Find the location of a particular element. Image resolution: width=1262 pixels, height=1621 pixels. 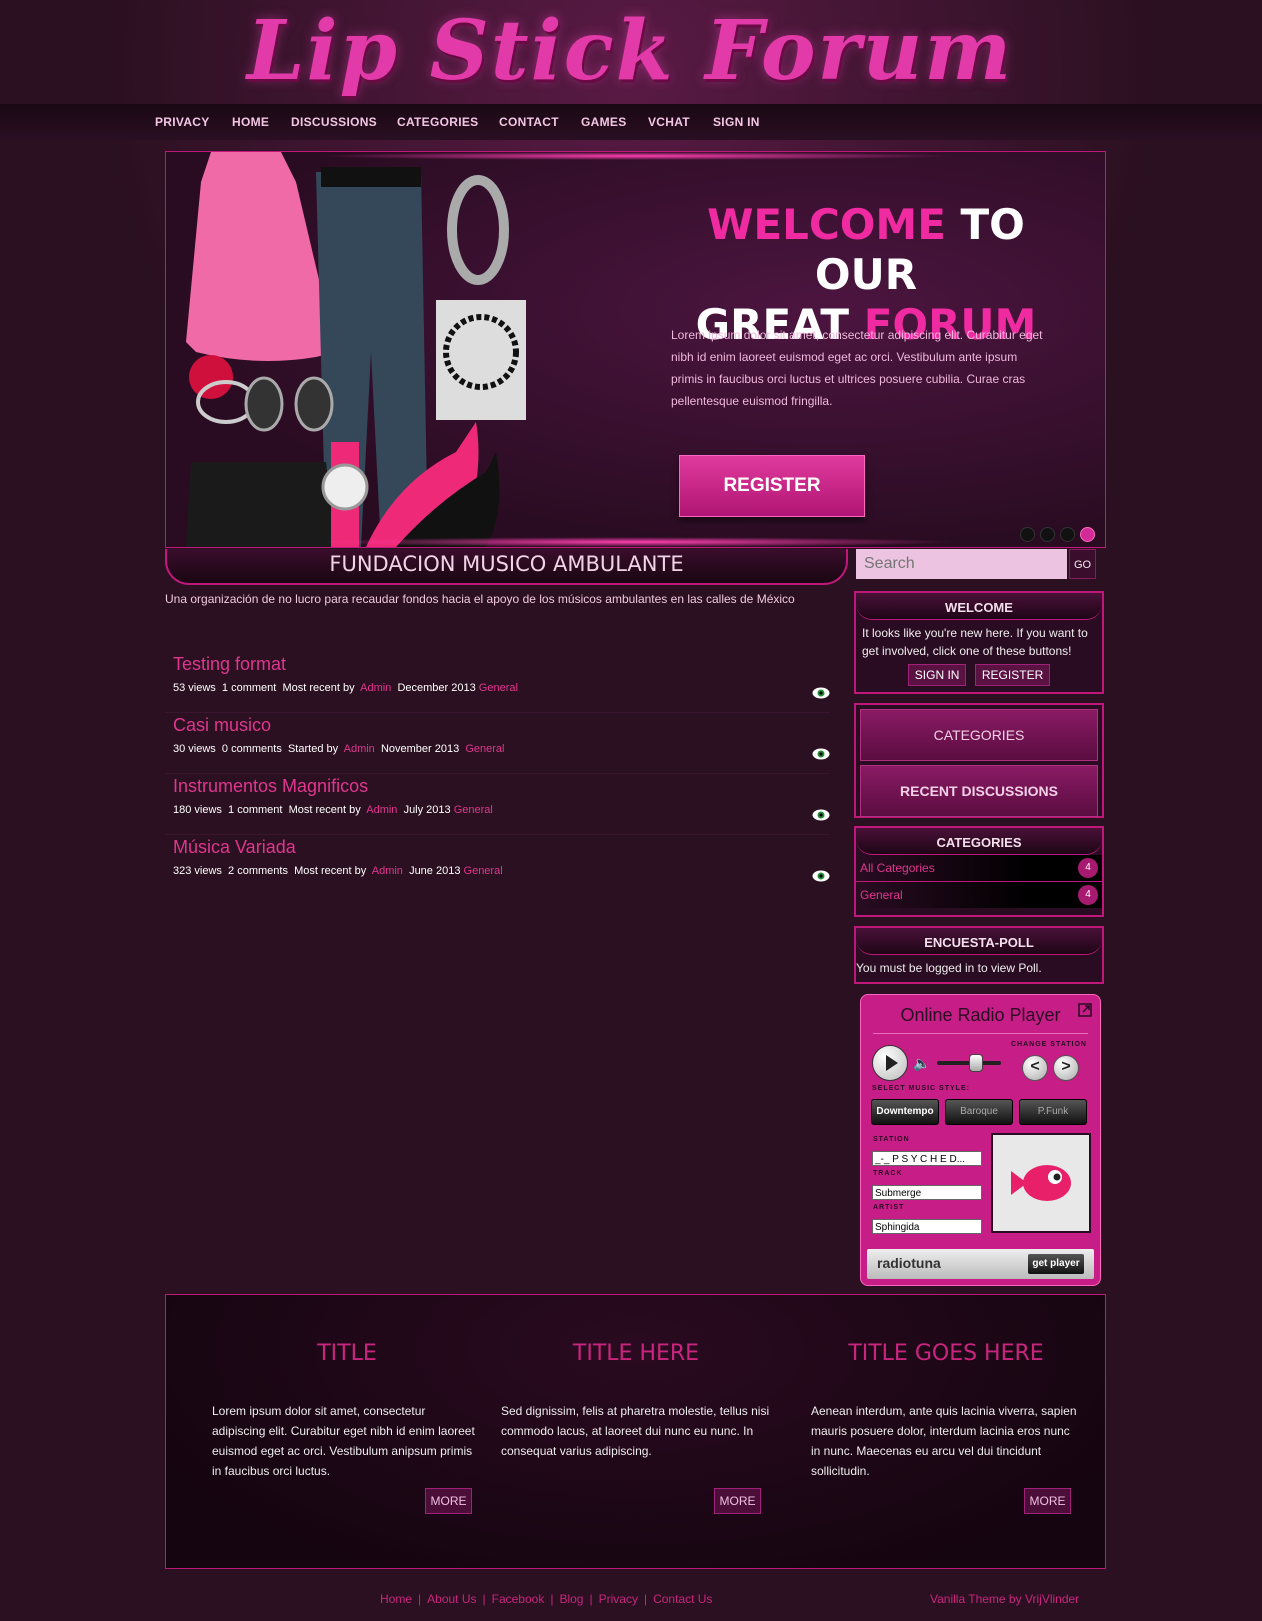

category-row: General 4 is located at coordinates (979, 895).